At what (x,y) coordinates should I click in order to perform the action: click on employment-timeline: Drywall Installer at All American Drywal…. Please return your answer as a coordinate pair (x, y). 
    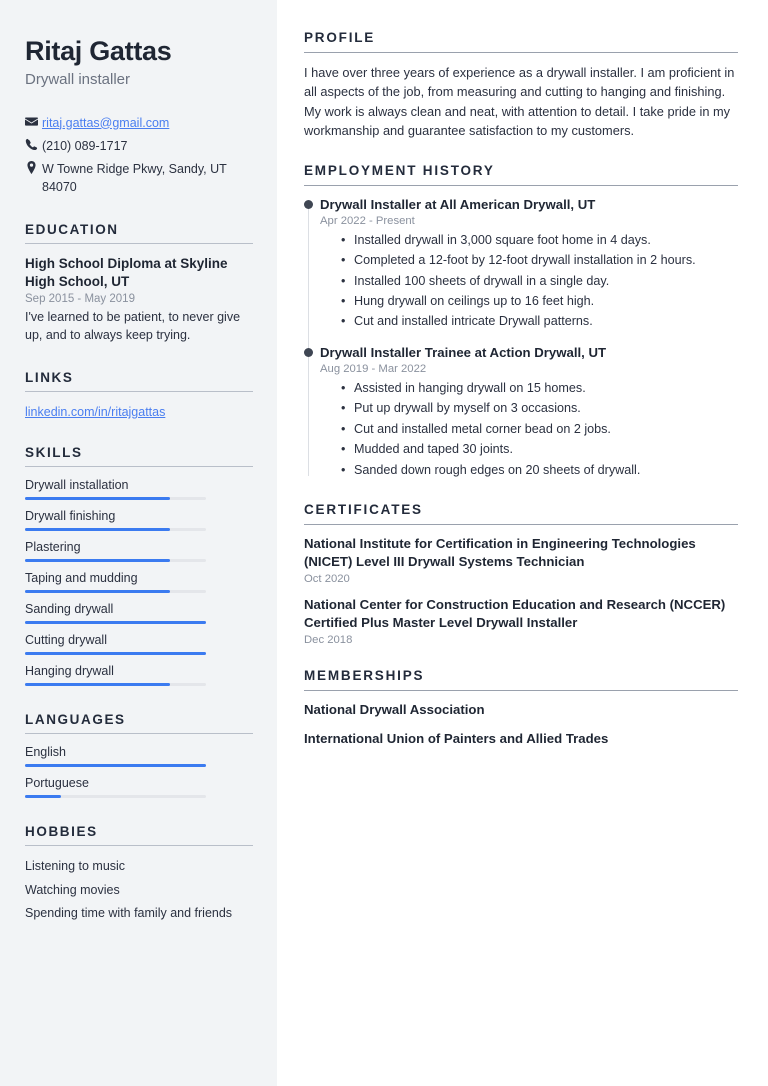
    Looking at the image, I should click on (521, 338).